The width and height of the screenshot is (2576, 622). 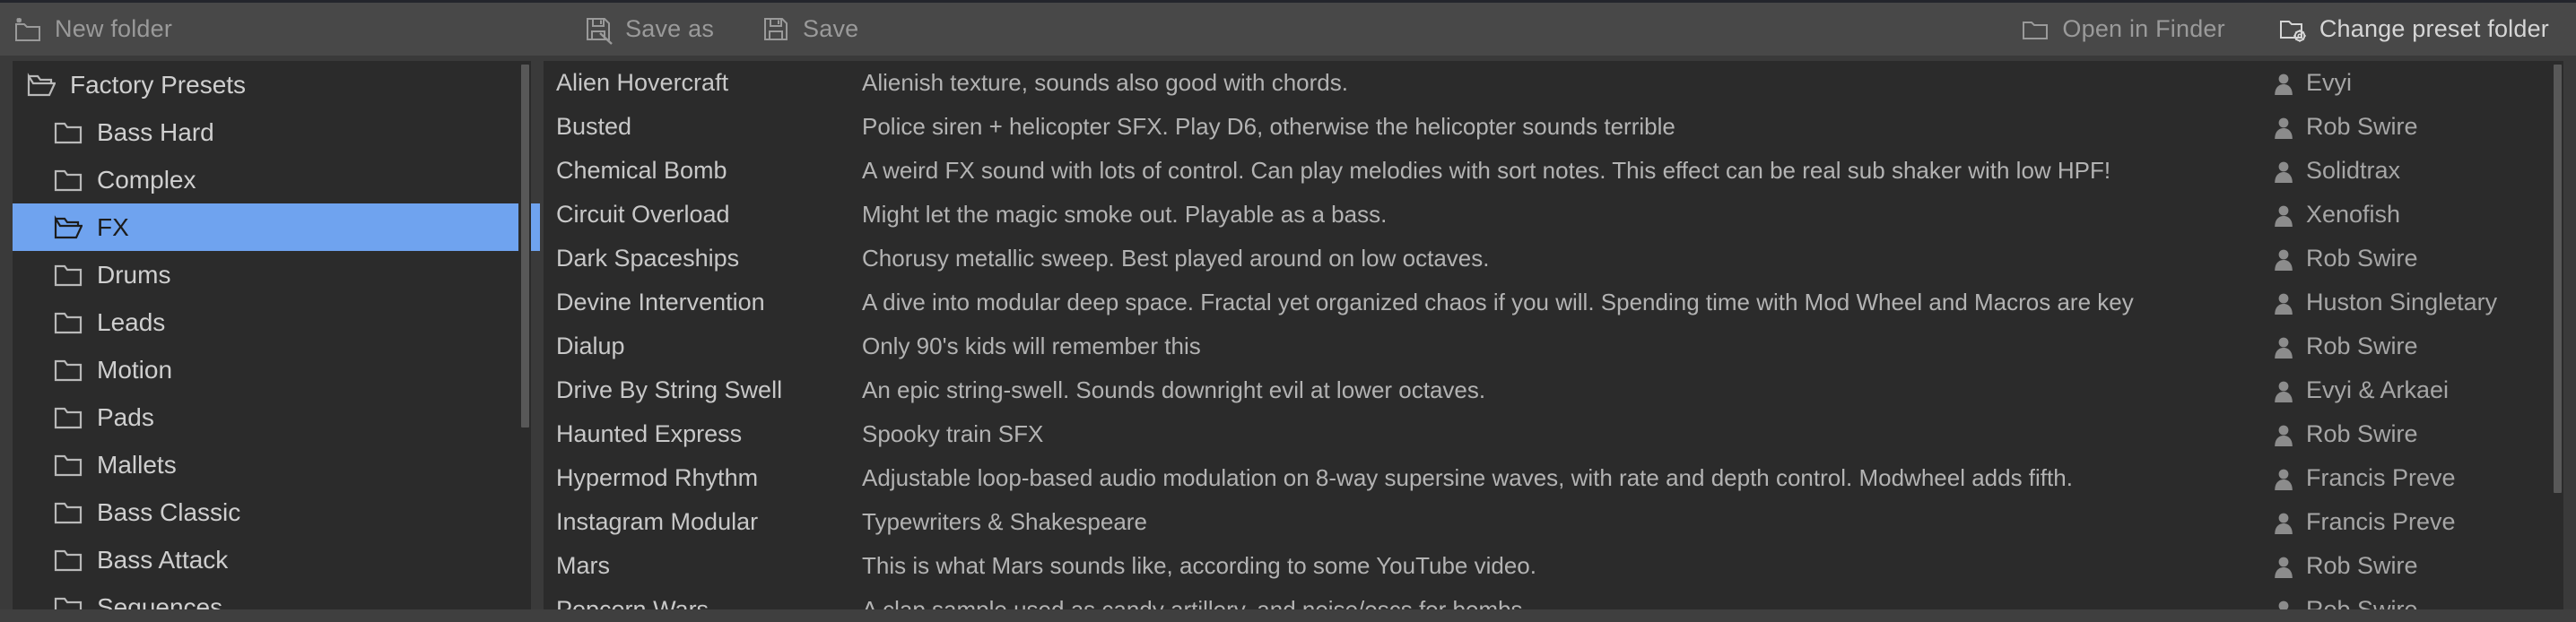 What do you see at coordinates (583, 565) in the screenshot?
I see `preset-name: Mars` at bounding box center [583, 565].